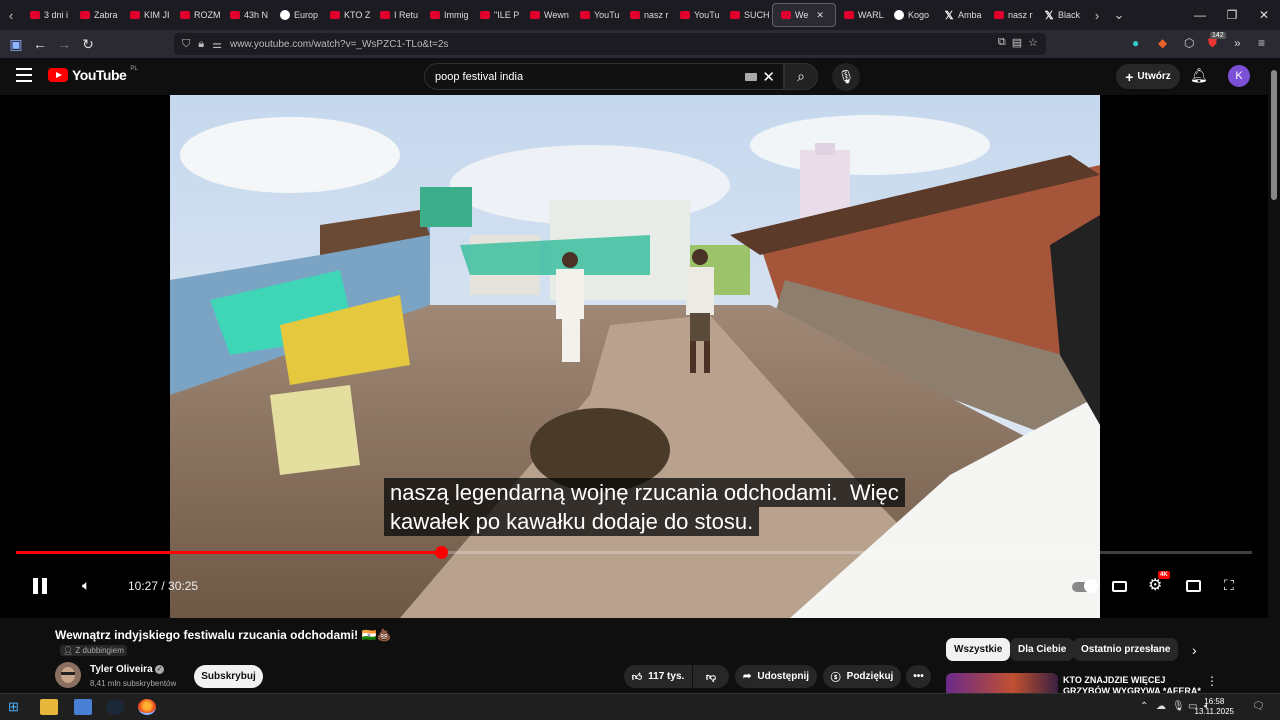 The image size is (1280, 720). What do you see at coordinates (1237, 43) in the screenshot?
I see `overflow-menu-icon: »` at bounding box center [1237, 43].